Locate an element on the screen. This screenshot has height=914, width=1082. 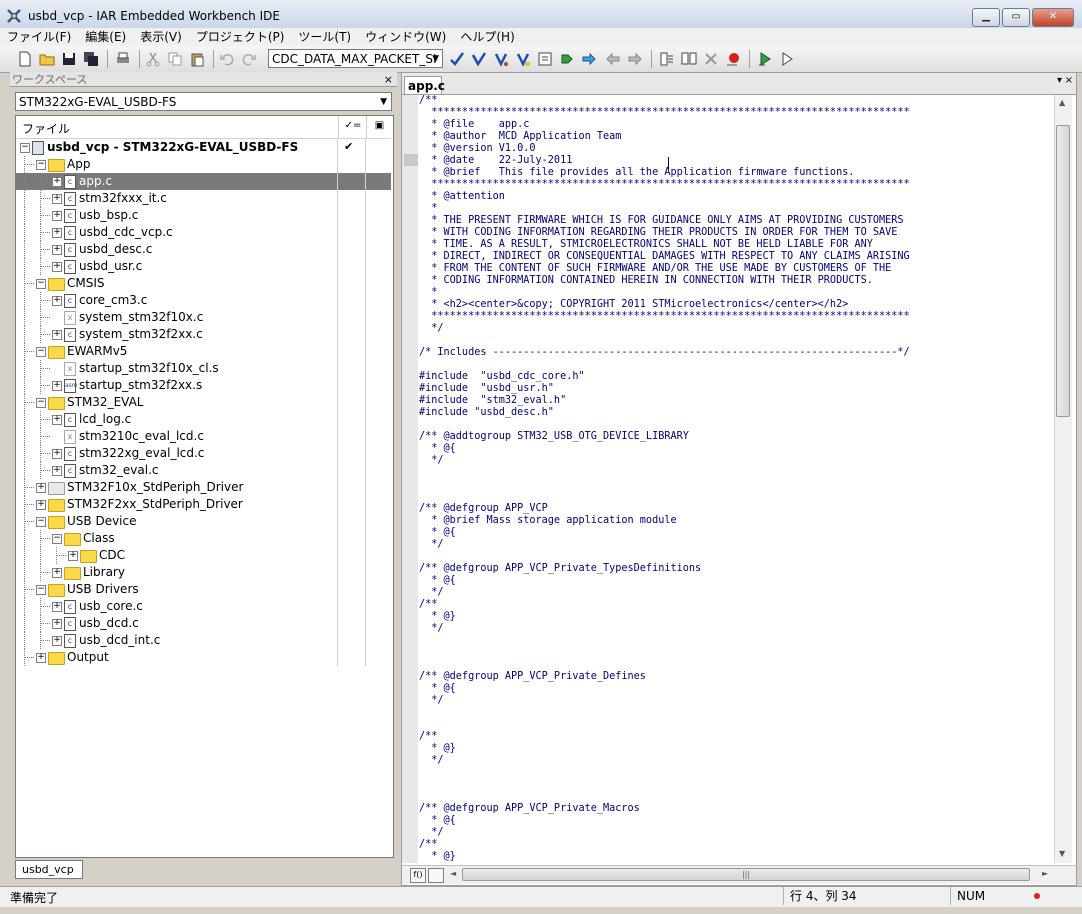
tree-file: + c usbd_desc.c is located at coordinates (203, 249).